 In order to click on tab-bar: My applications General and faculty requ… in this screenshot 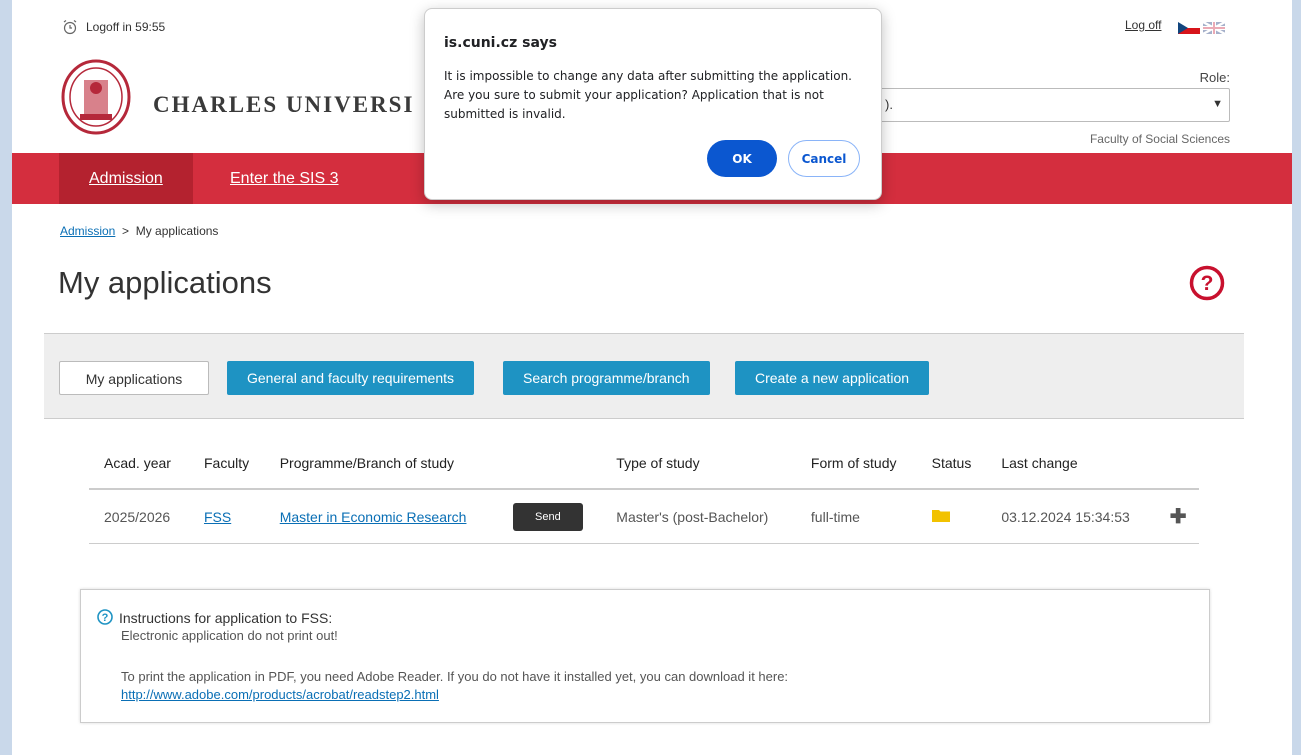, I will do `click(644, 376)`.